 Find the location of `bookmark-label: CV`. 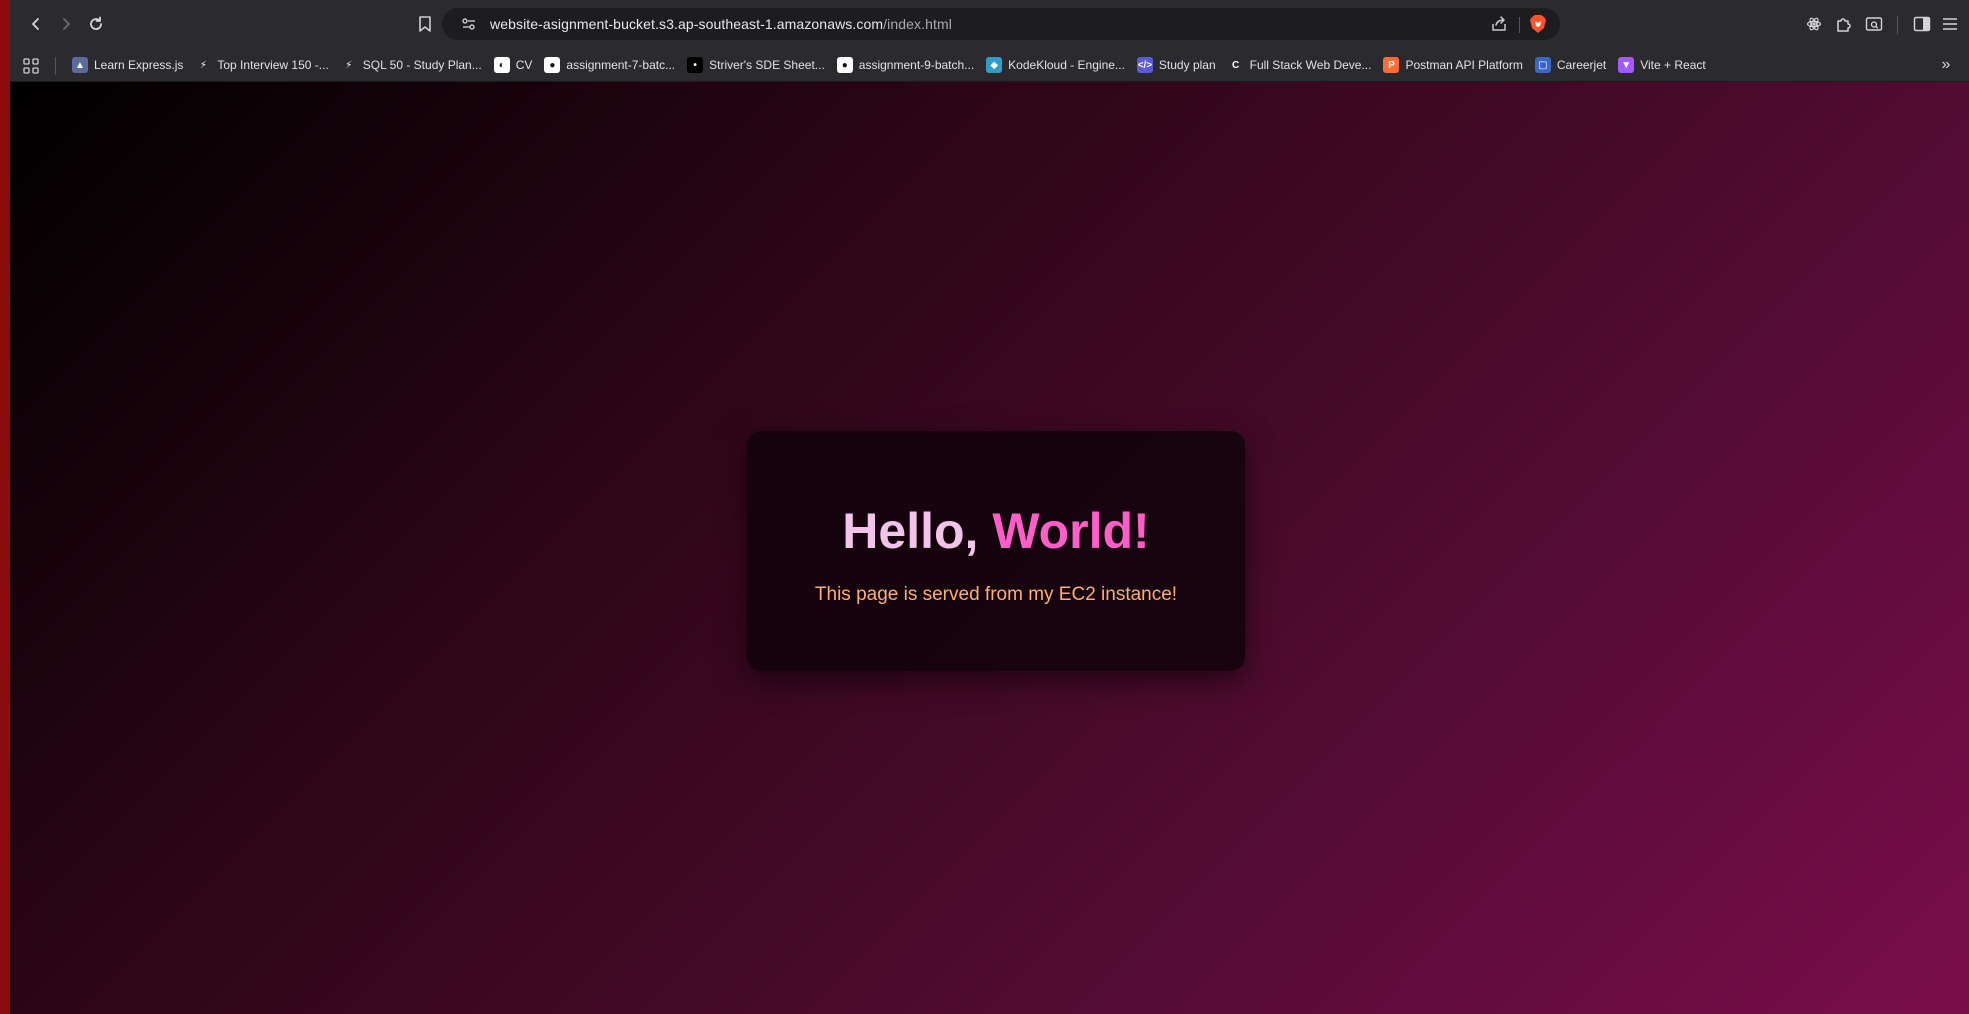

bookmark-label: CV is located at coordinates (524, 65).